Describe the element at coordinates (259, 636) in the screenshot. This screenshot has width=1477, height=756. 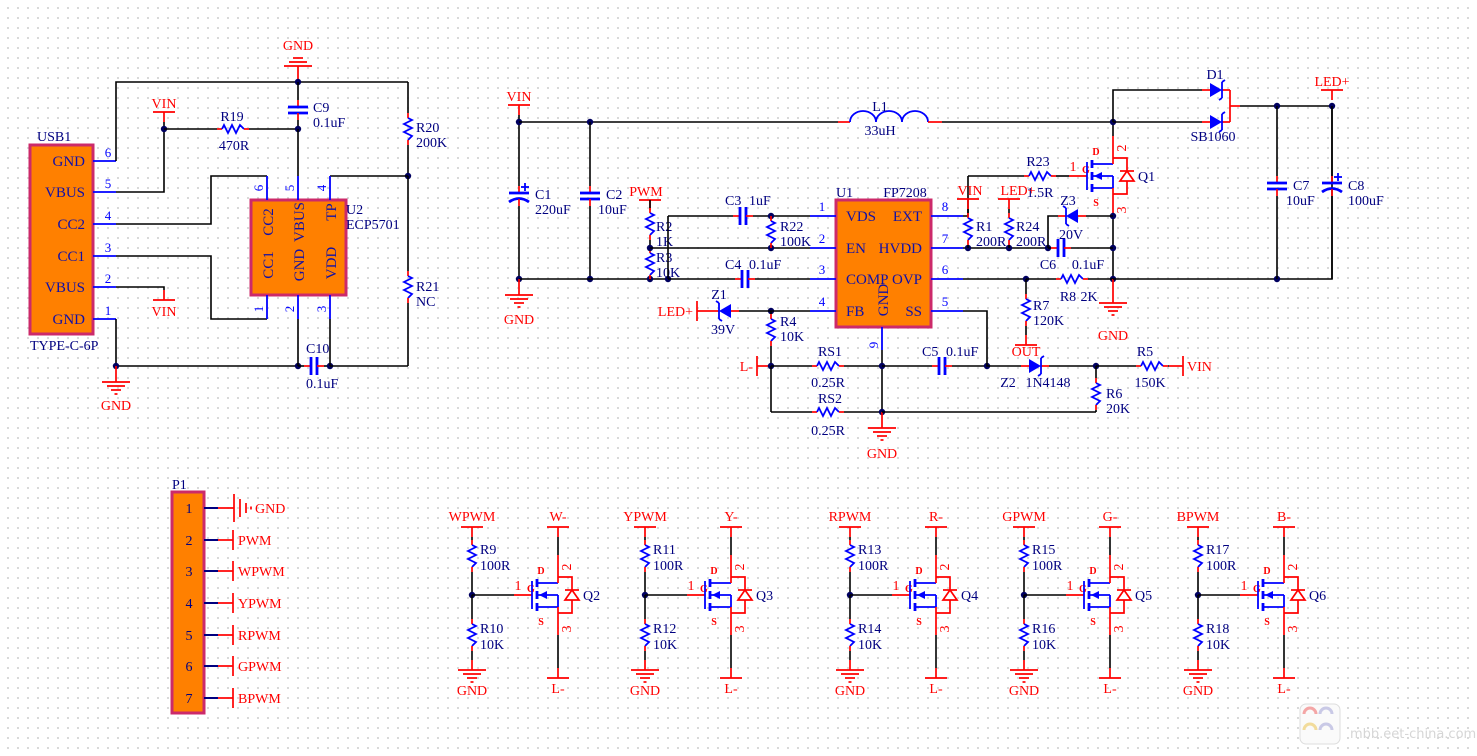
I see `net-label: RPWM` at that location.